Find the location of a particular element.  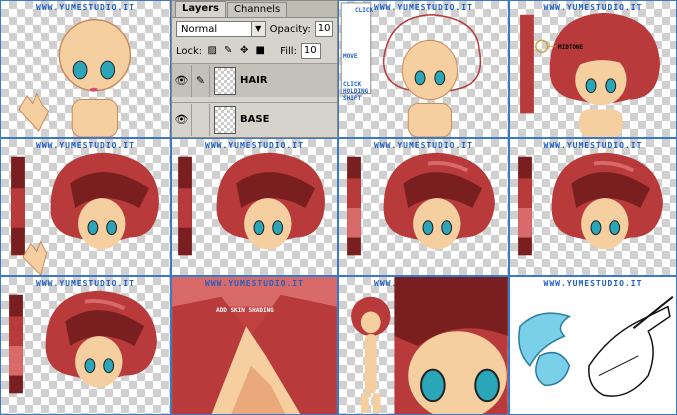

opacity-field: 10 is located at coordinates (323, 29).